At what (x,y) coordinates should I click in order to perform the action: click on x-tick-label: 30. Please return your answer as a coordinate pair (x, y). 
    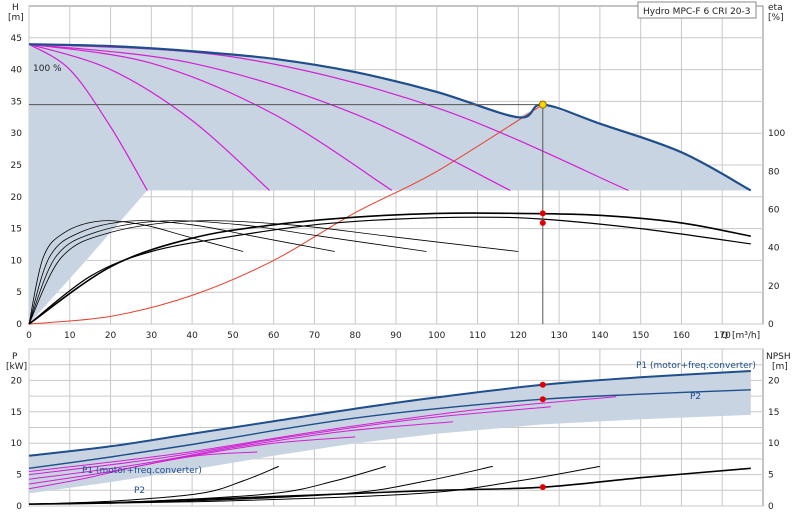
    Looking at the image, I should click on (152, 336).